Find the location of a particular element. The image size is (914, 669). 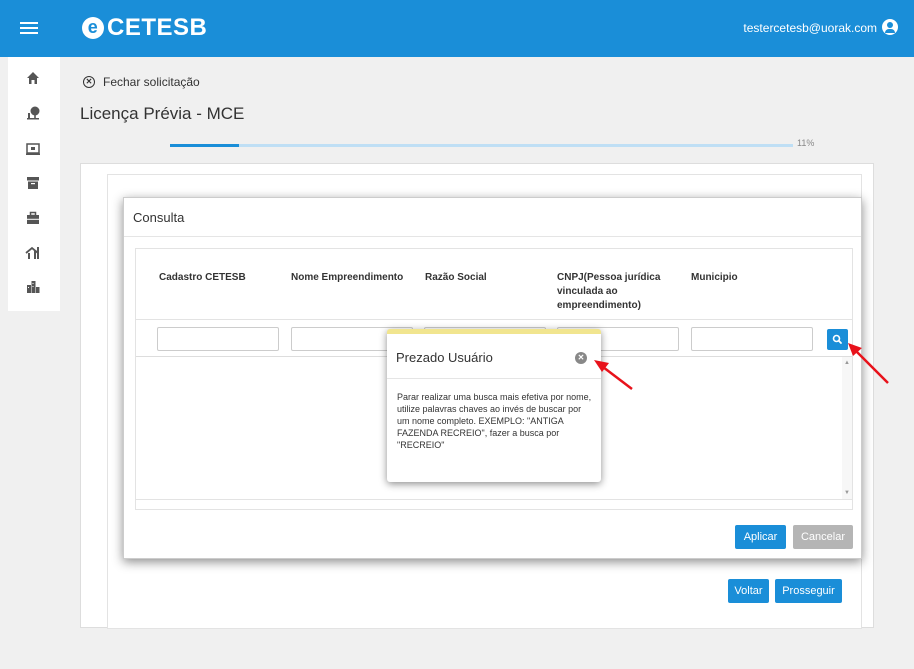

annotation-arrows is located at coordinates (741, 366).